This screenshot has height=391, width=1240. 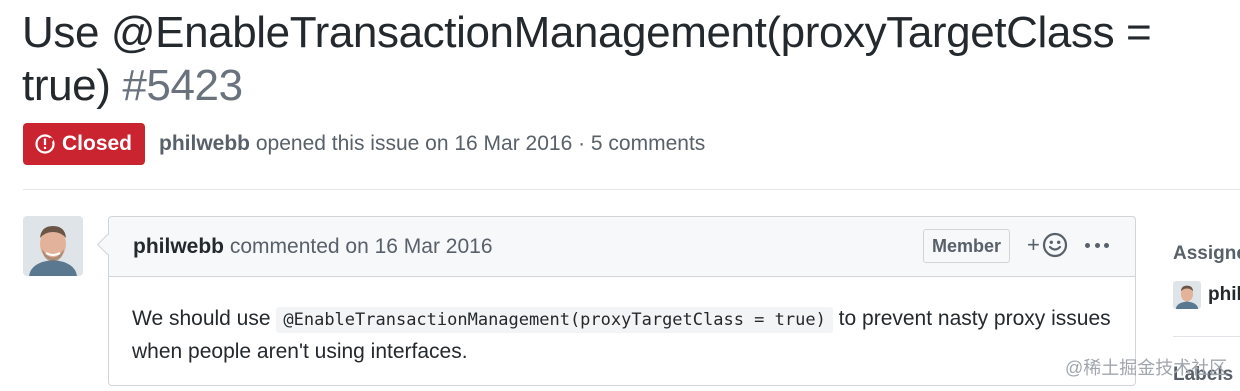 I want to click on kebab-icon, so click(x=1097, y=245).